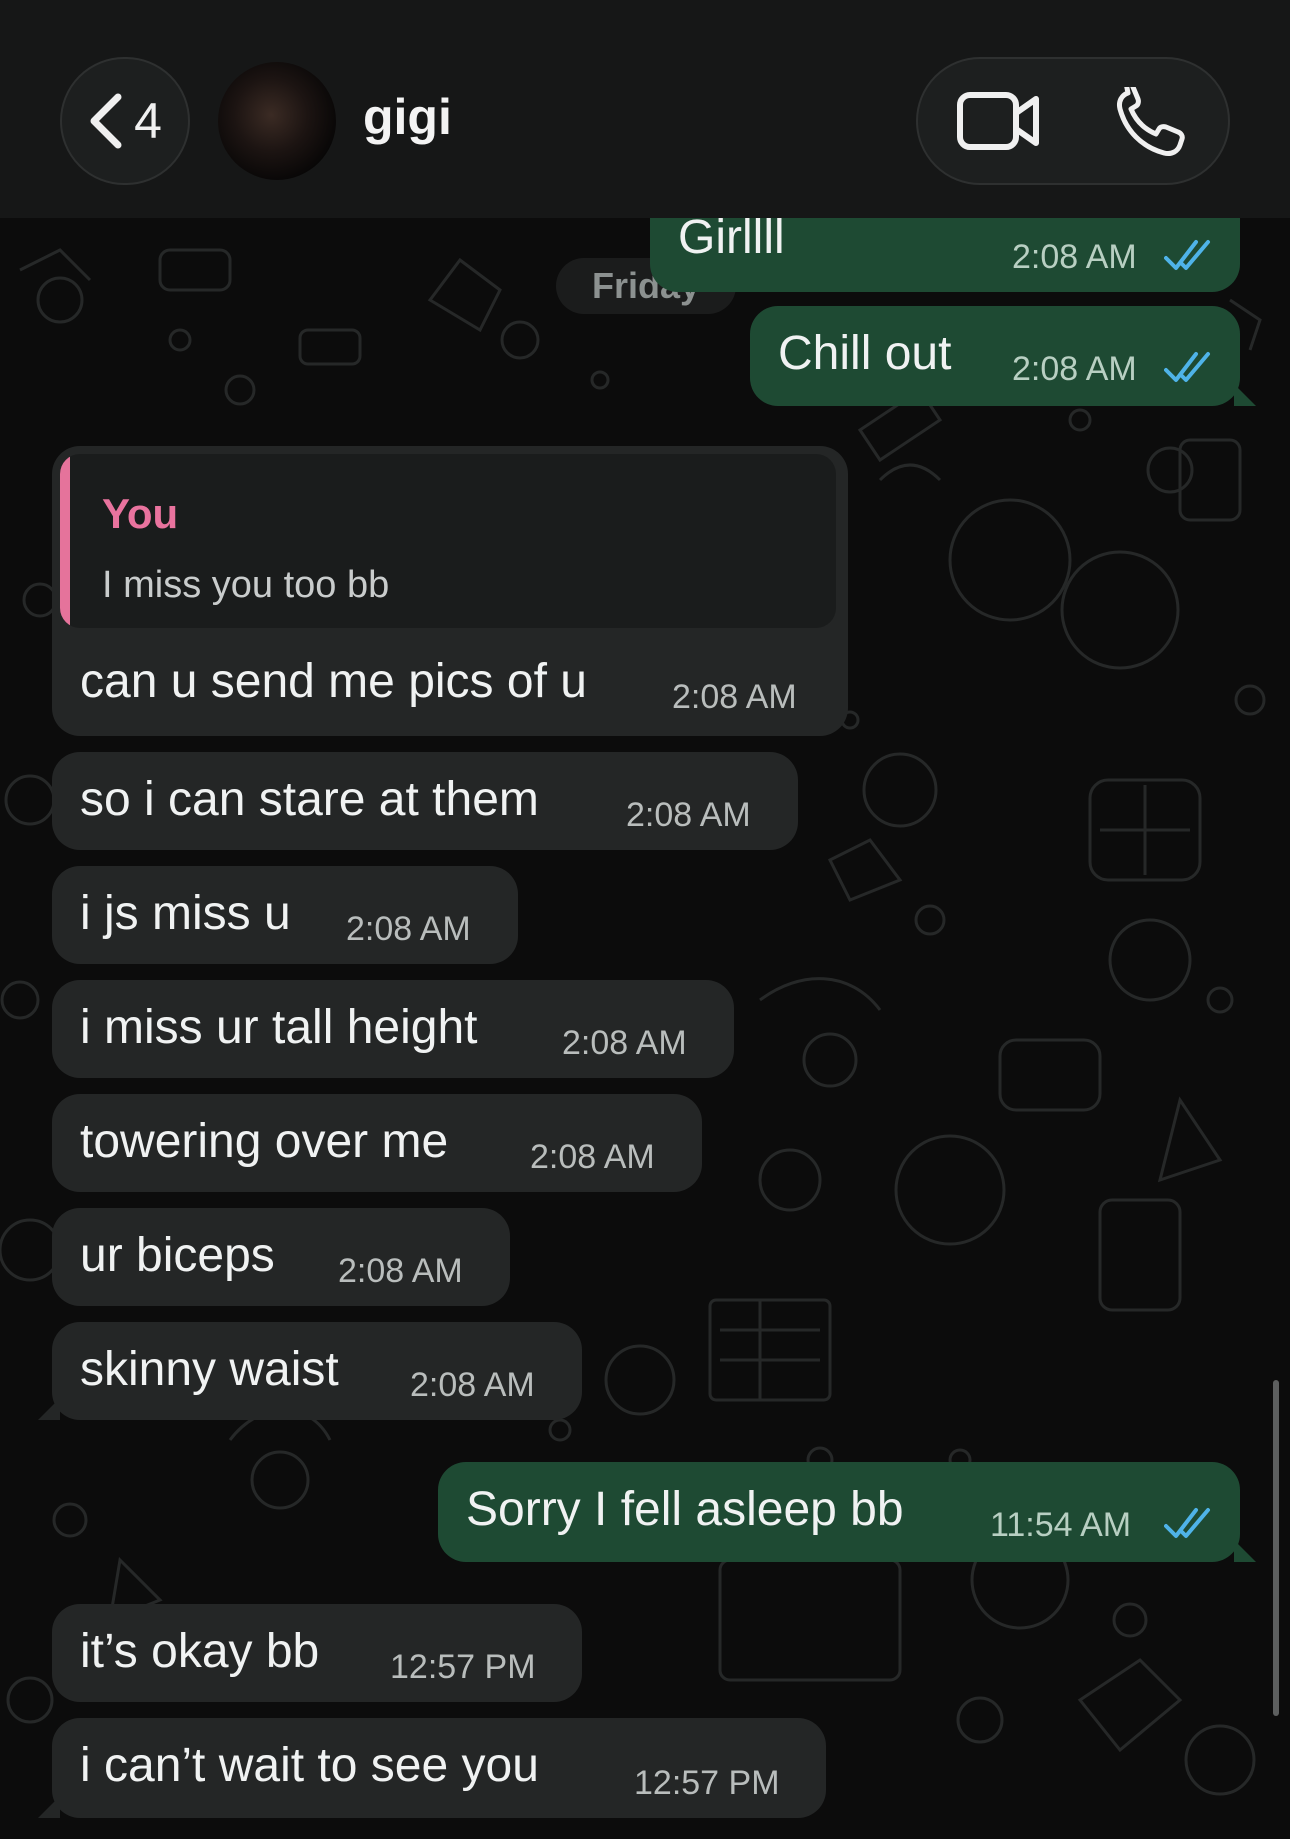 Image resolution: width=1290 pixels, height=1839 pixels. Describe the element at coordinates (1276, 1548) in the screenshot. I see `scrollbar` at that location.